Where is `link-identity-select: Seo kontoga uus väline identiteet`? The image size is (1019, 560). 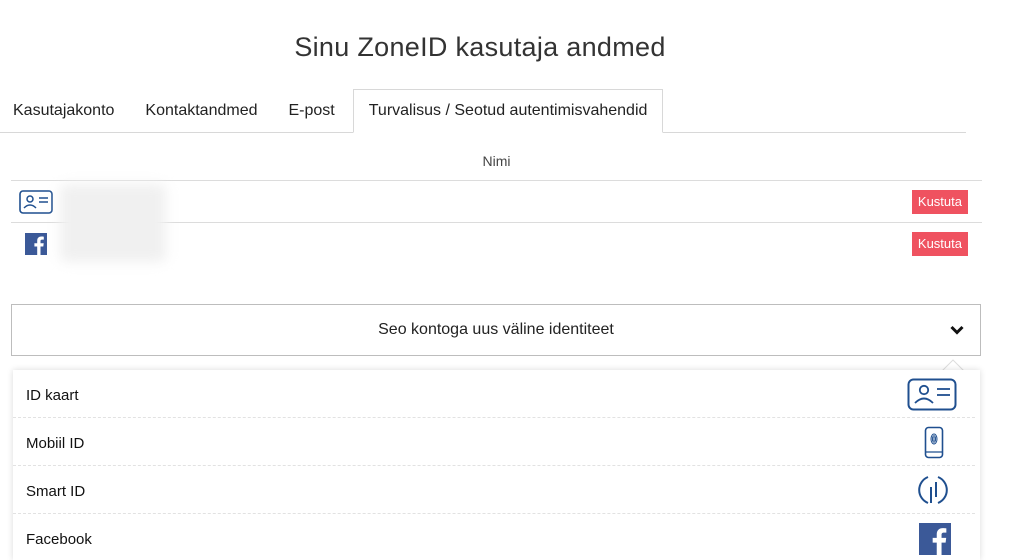
link-identity-select: Seo kontoga uus väline identiteet is located at coordinates (496, 330).